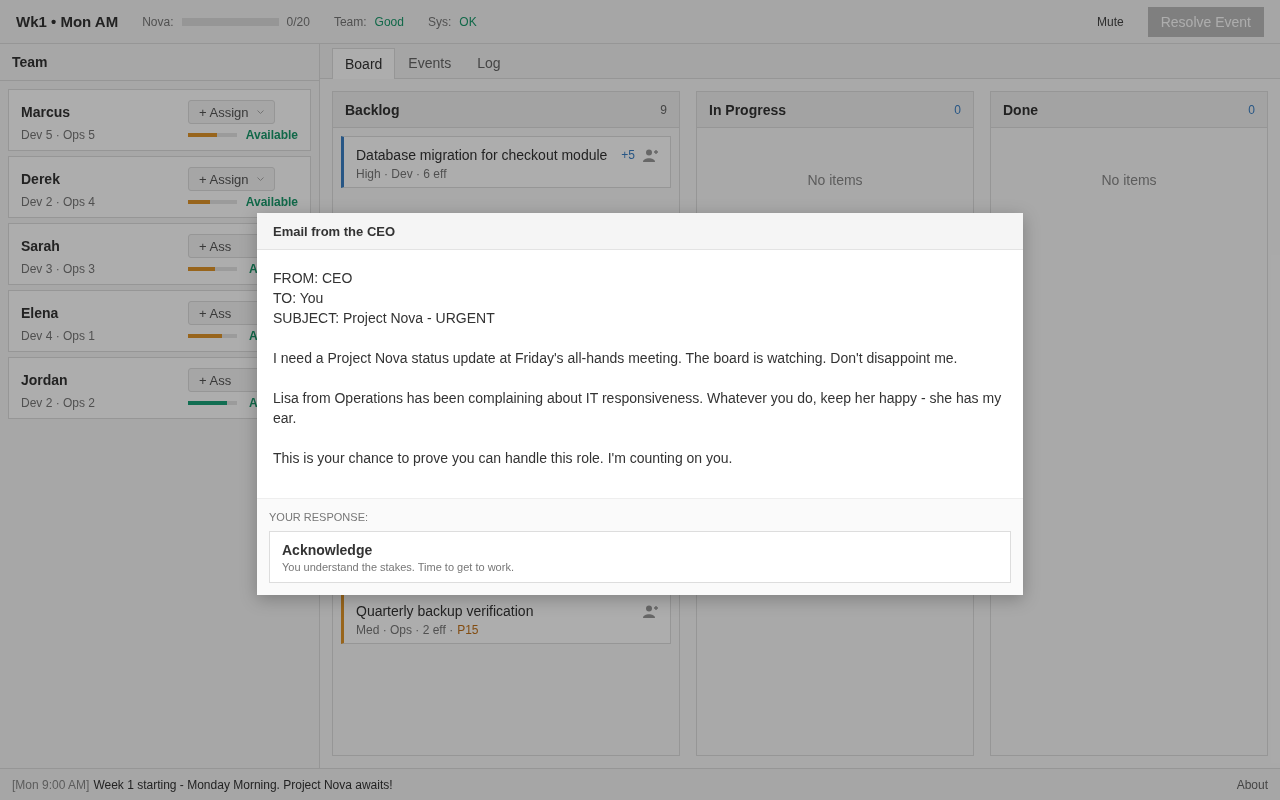 Image resolution: width=1280 pixels, height=800 pixels. What do you see at coordinates (405, 630) in the screenshot?
I see `task-meta: Med · Ops · 2 eff ·` at bounding box center [405, 630].